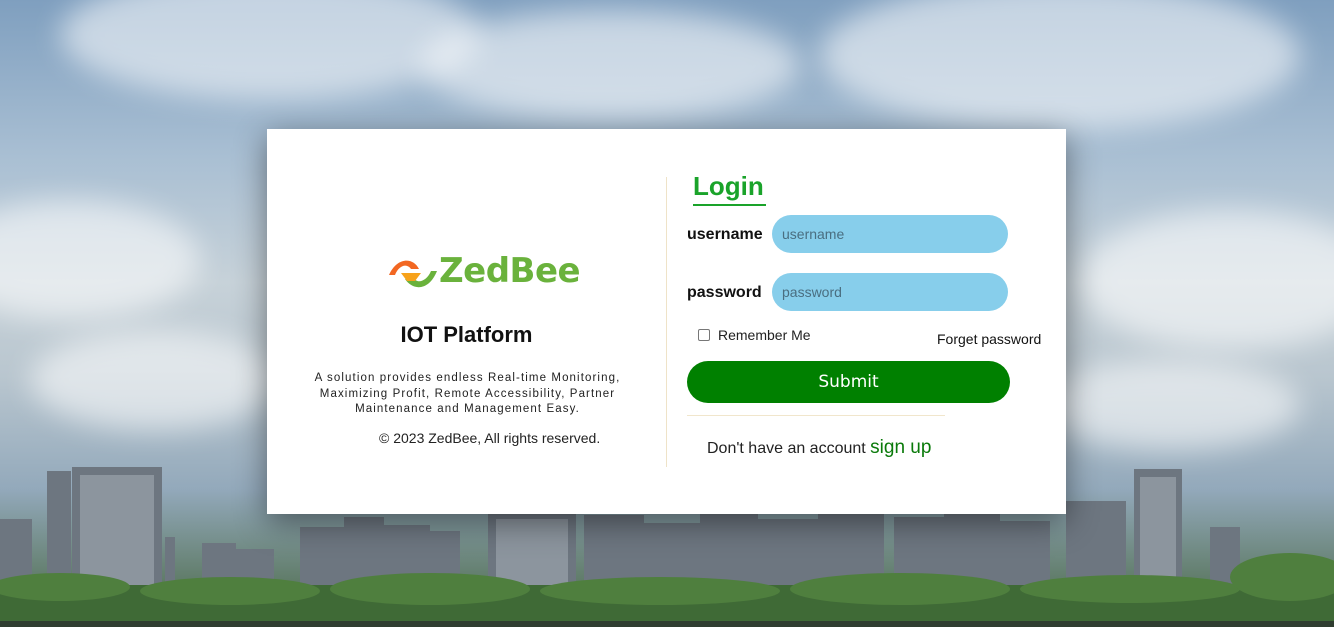 This screenshot has width=1334, height=627. What do you see at coordinates (816, 415) in the screenshot?
I see `form-separator` at bounding box center [816, 415].